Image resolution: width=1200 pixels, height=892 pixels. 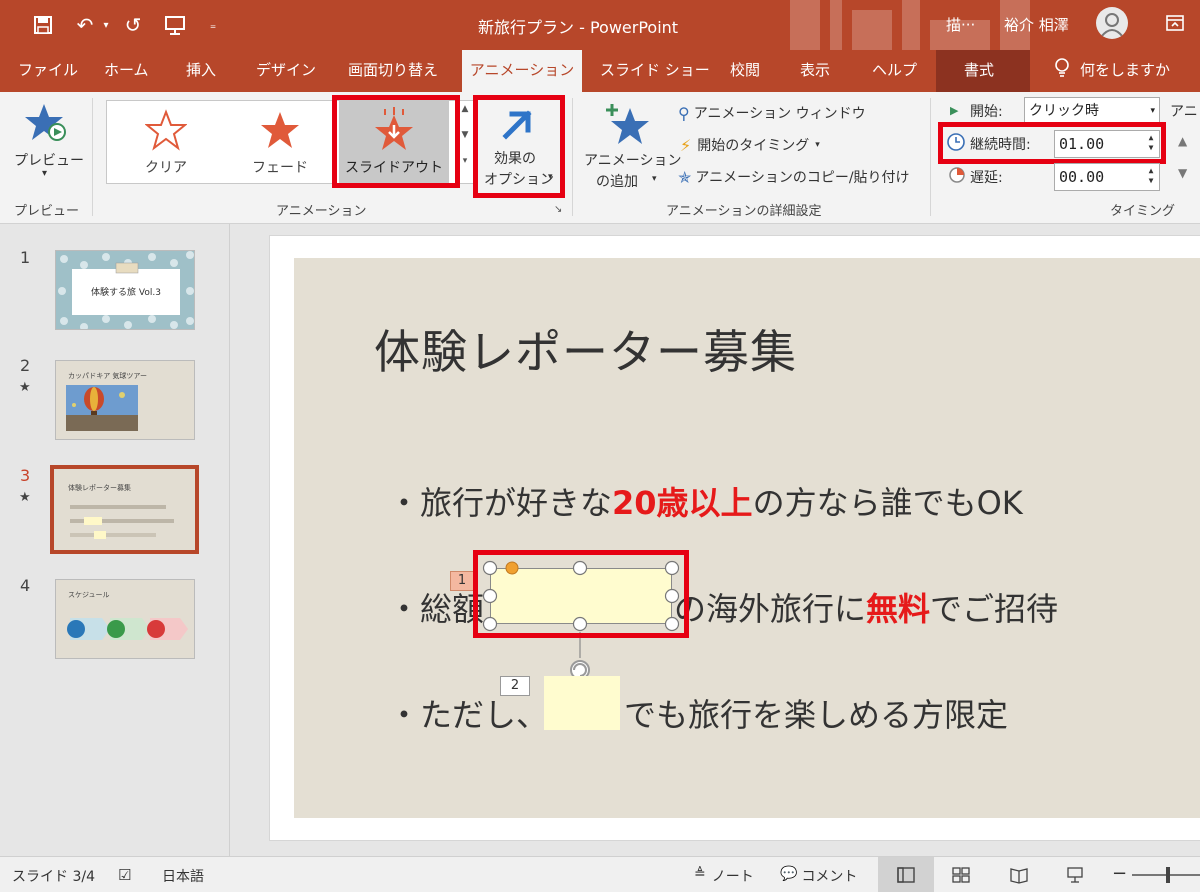 I want to click on normal-view-button, so click(x=906, y=874).